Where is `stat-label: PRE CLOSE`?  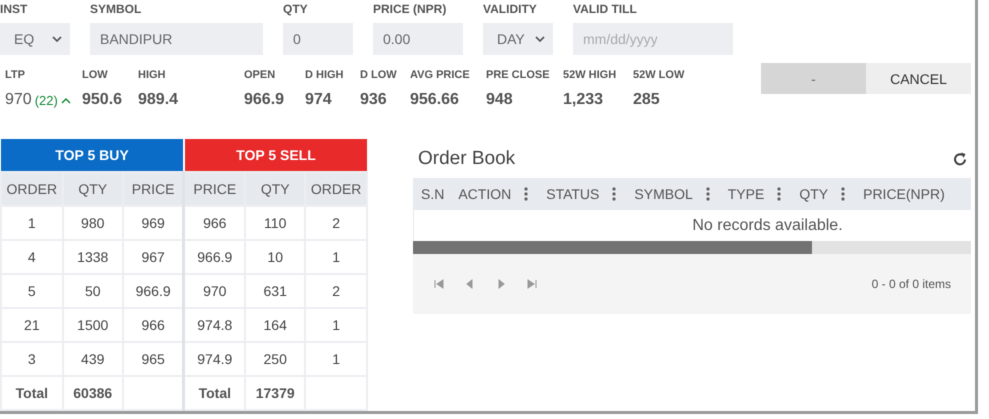
stat-label: PRE CLOSE is located at coordinates (518, 75).